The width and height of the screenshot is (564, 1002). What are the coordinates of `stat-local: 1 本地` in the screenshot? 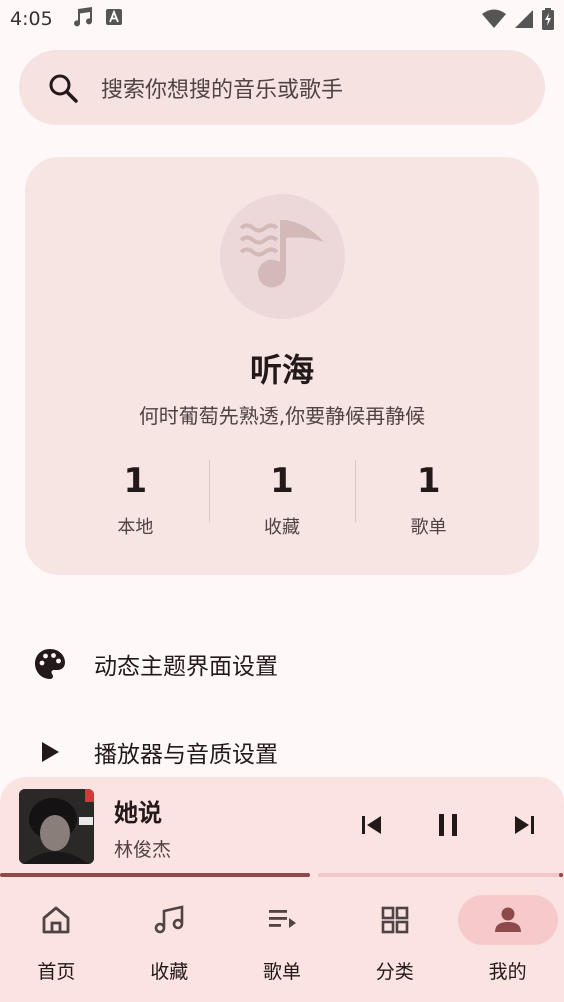 It's located at (135, 496).